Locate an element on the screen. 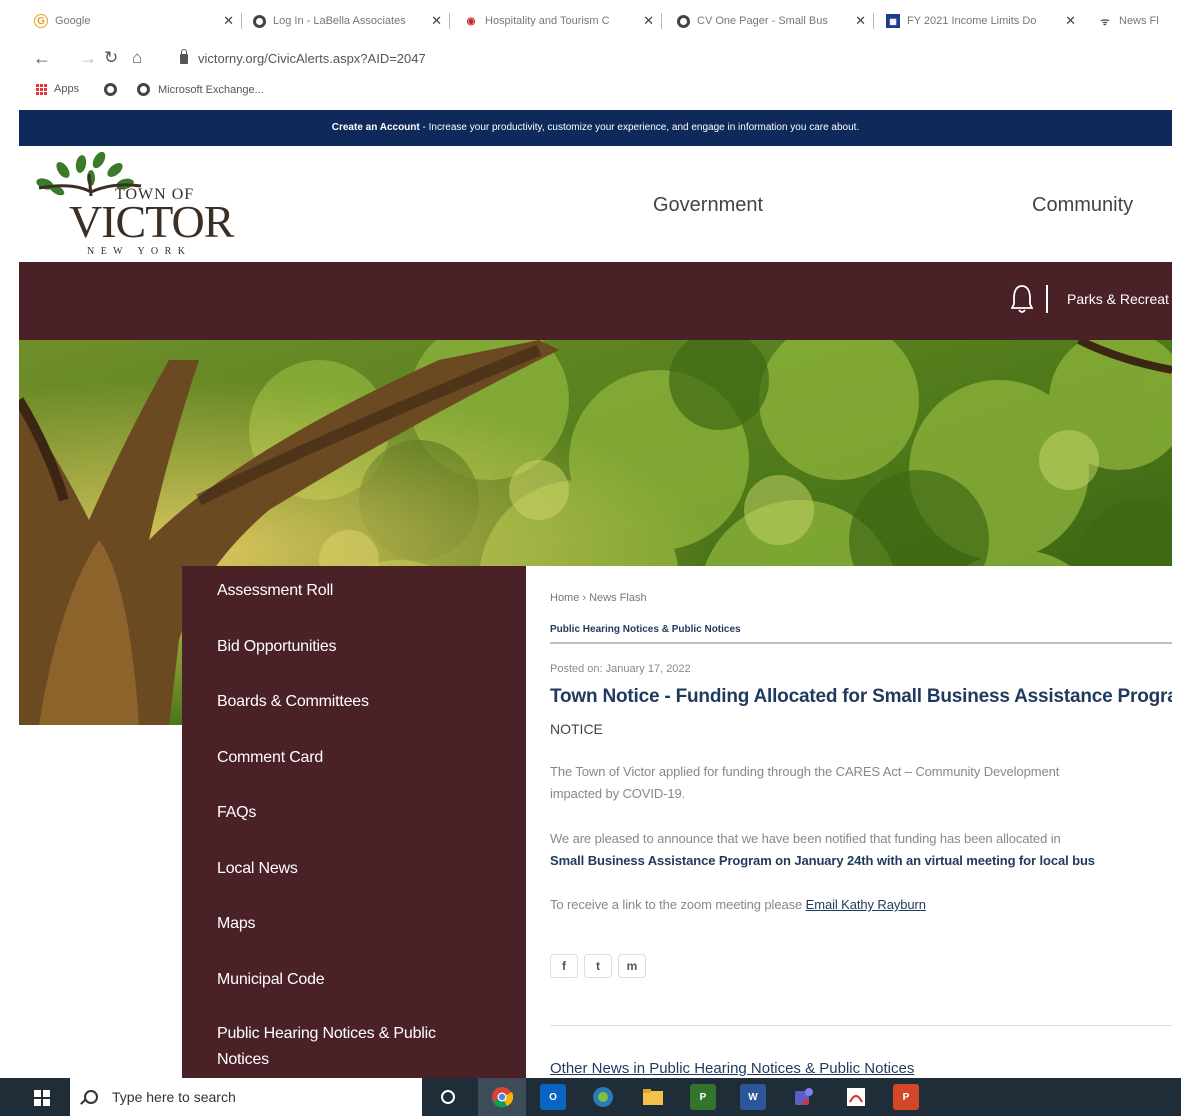 The height and width of the screenshot is (1116, 1181). word-icon: W is located at coordinates (753, 1097).